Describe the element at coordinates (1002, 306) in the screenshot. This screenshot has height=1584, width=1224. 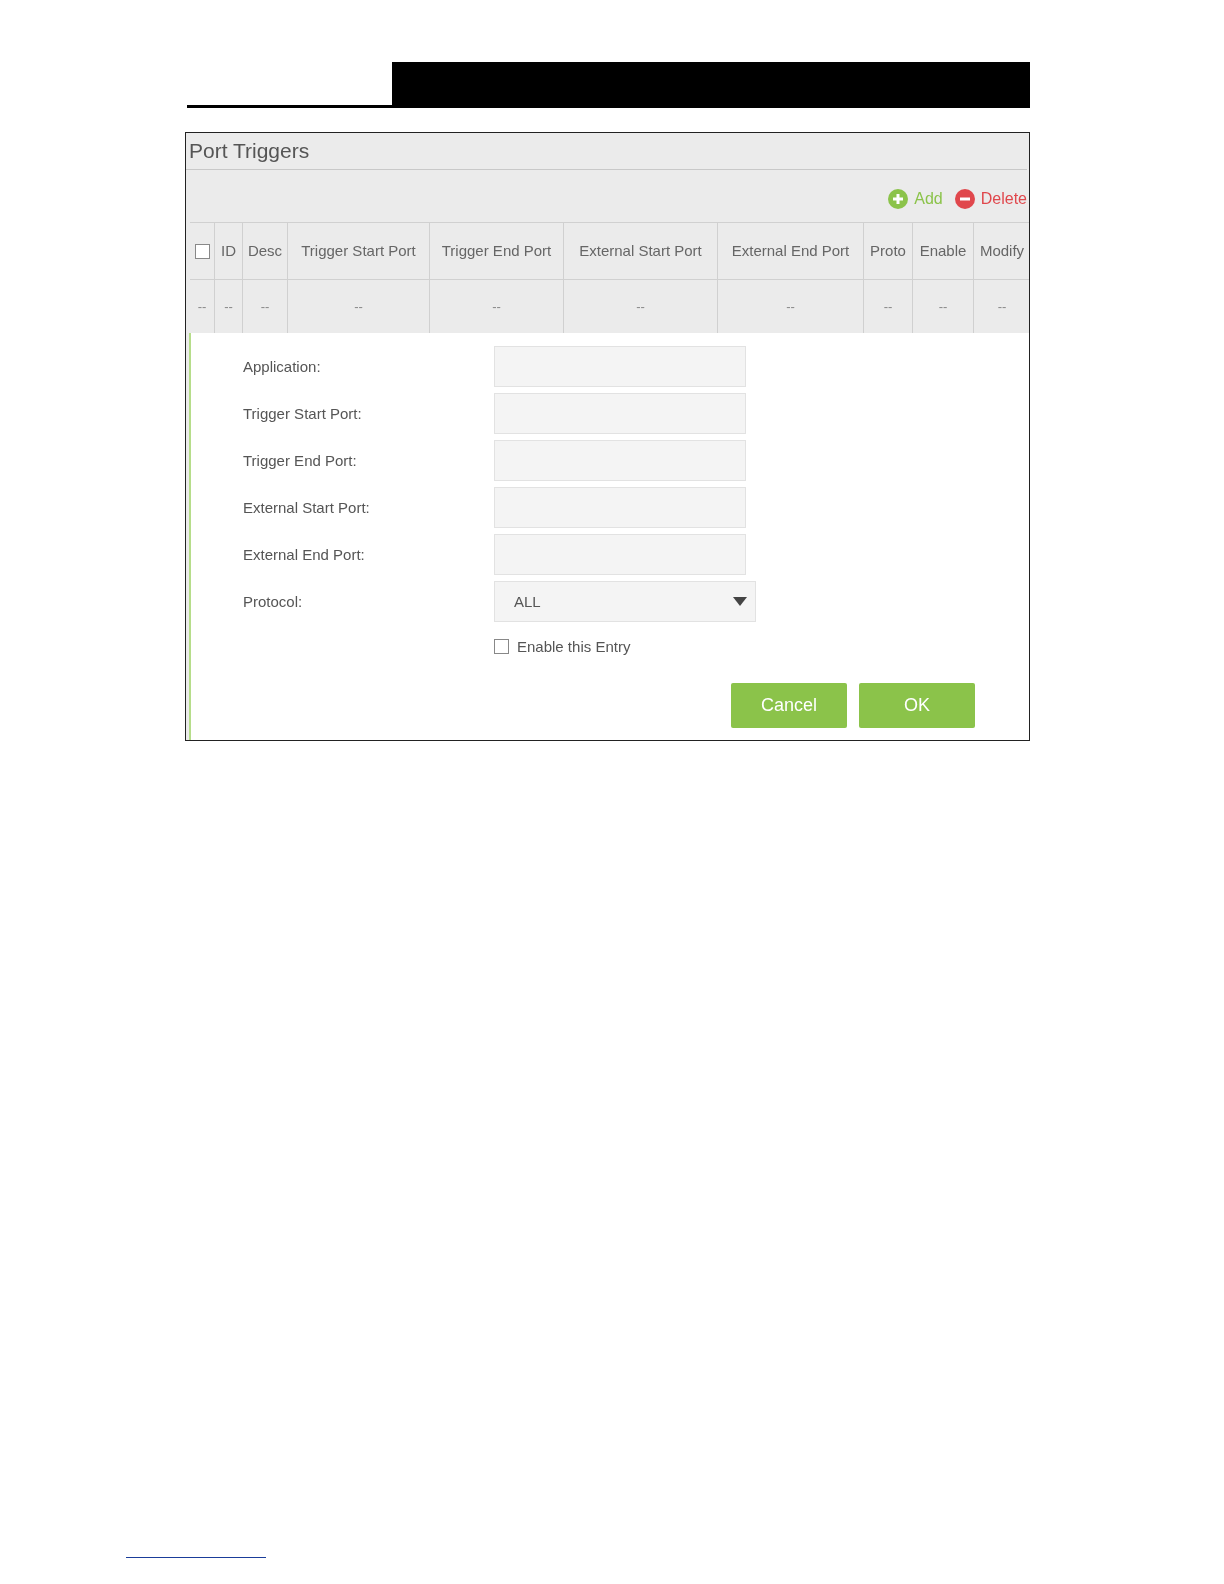
I see `table-cell-text: --` at that location.